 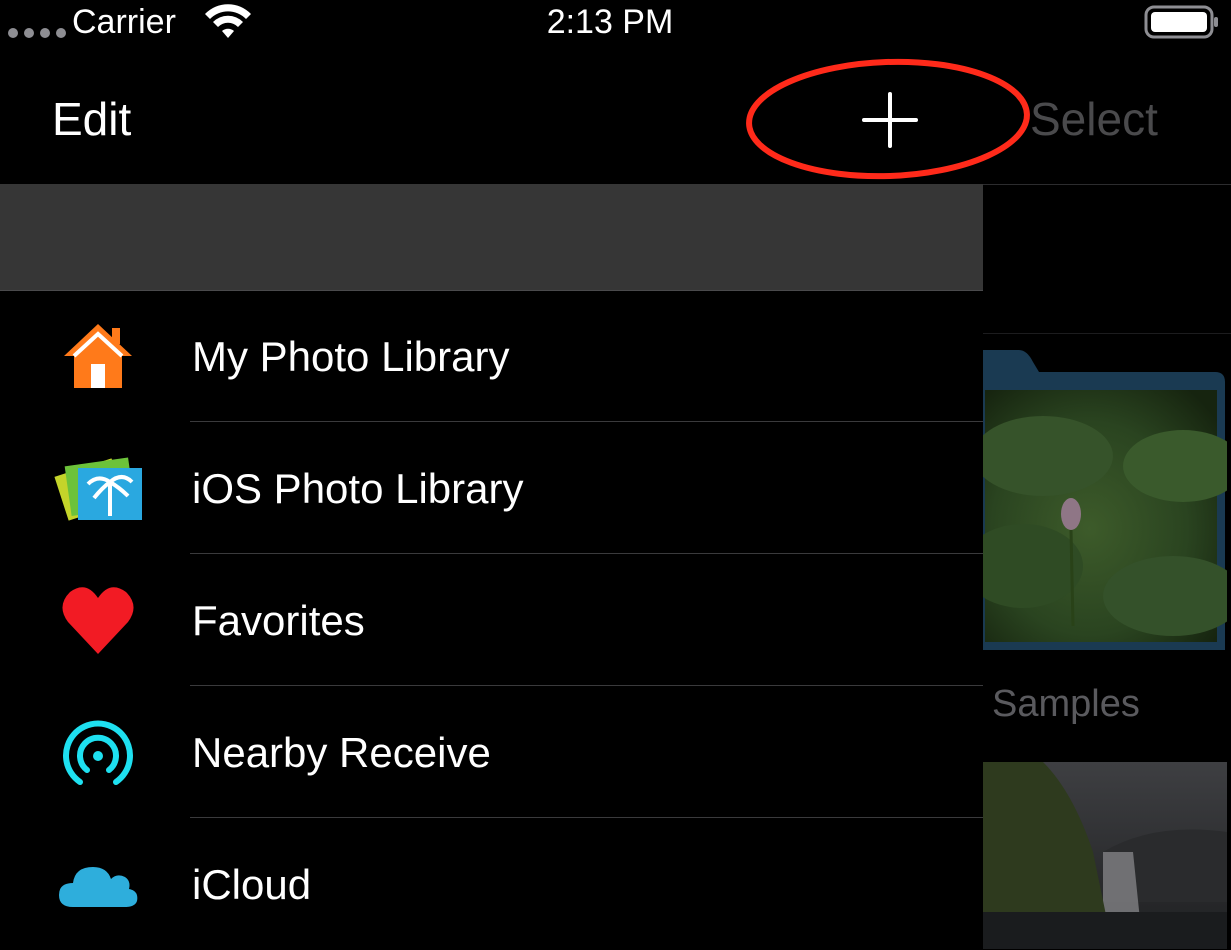 I want to click on home-icon, so click(x=98, y=356).